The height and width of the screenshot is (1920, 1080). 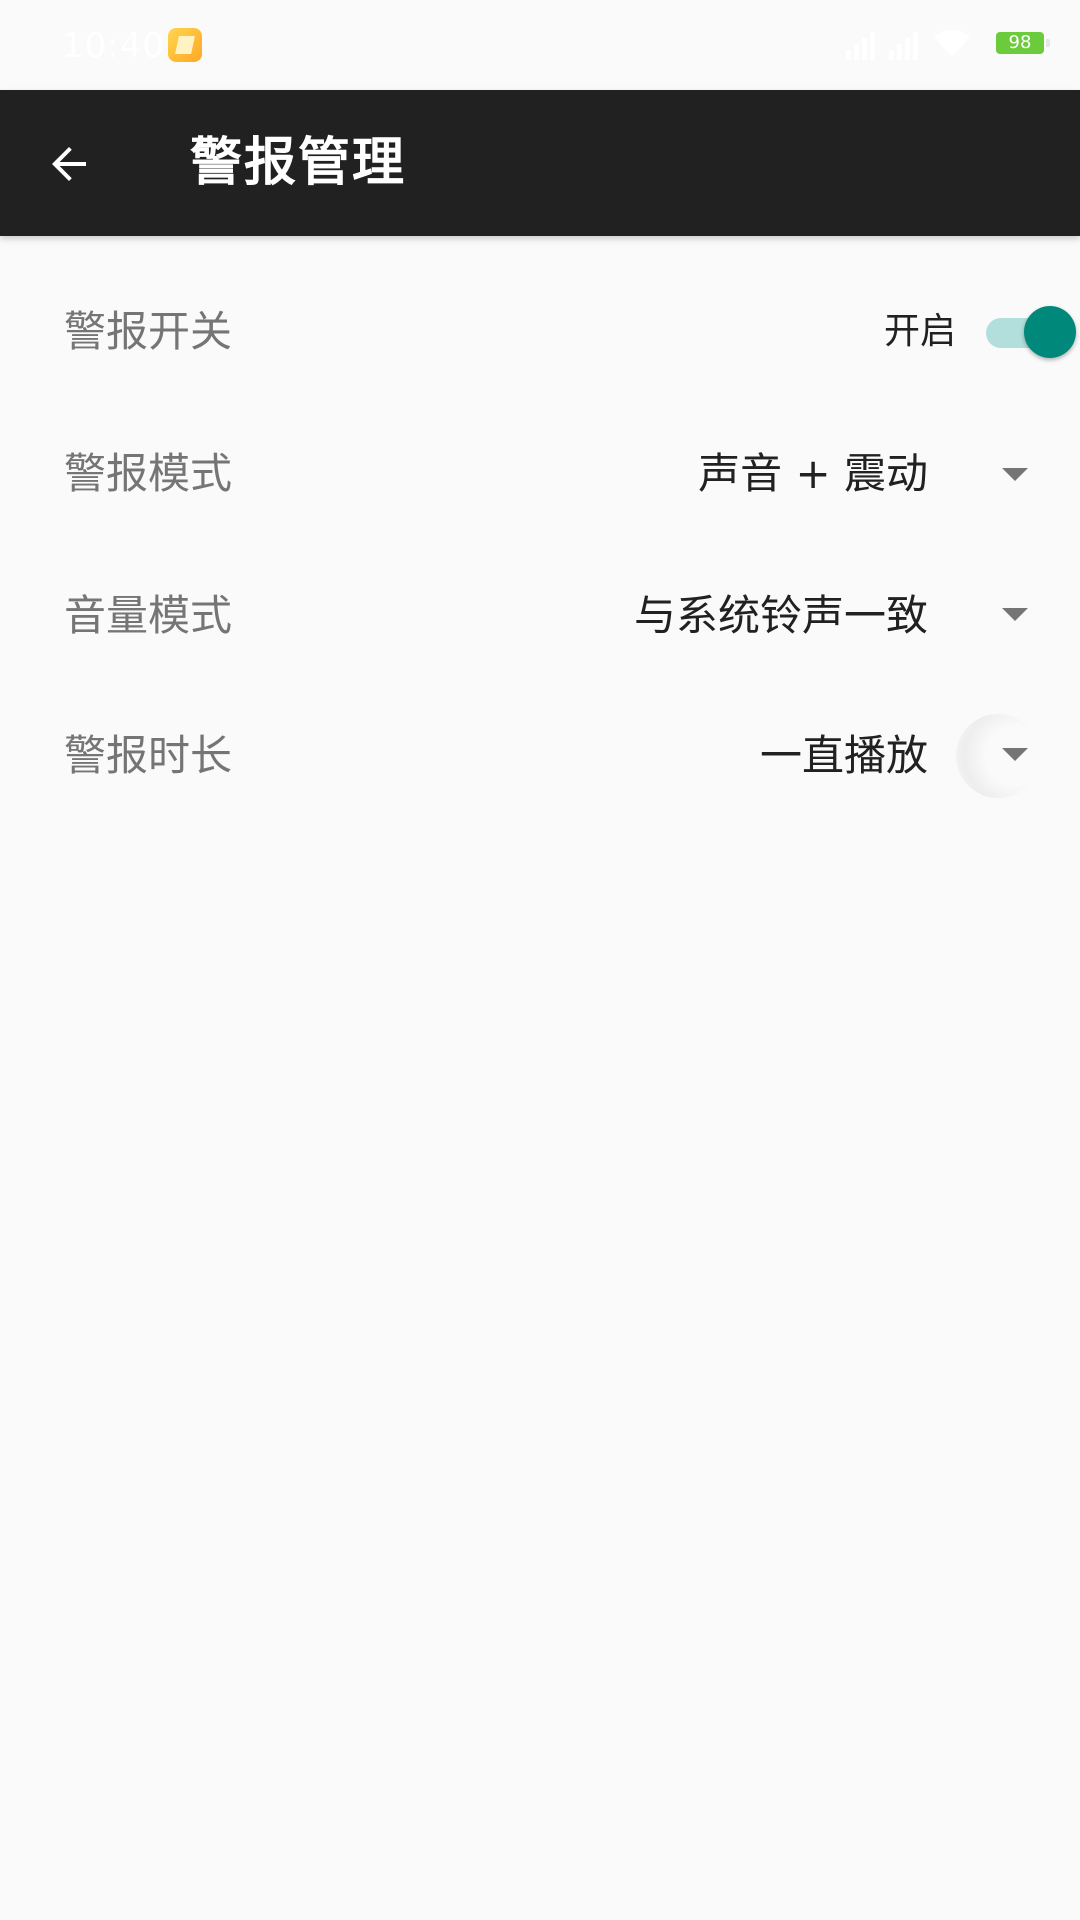 I want to click on alarm-switch-toggle, so click(x=1031, y=332).